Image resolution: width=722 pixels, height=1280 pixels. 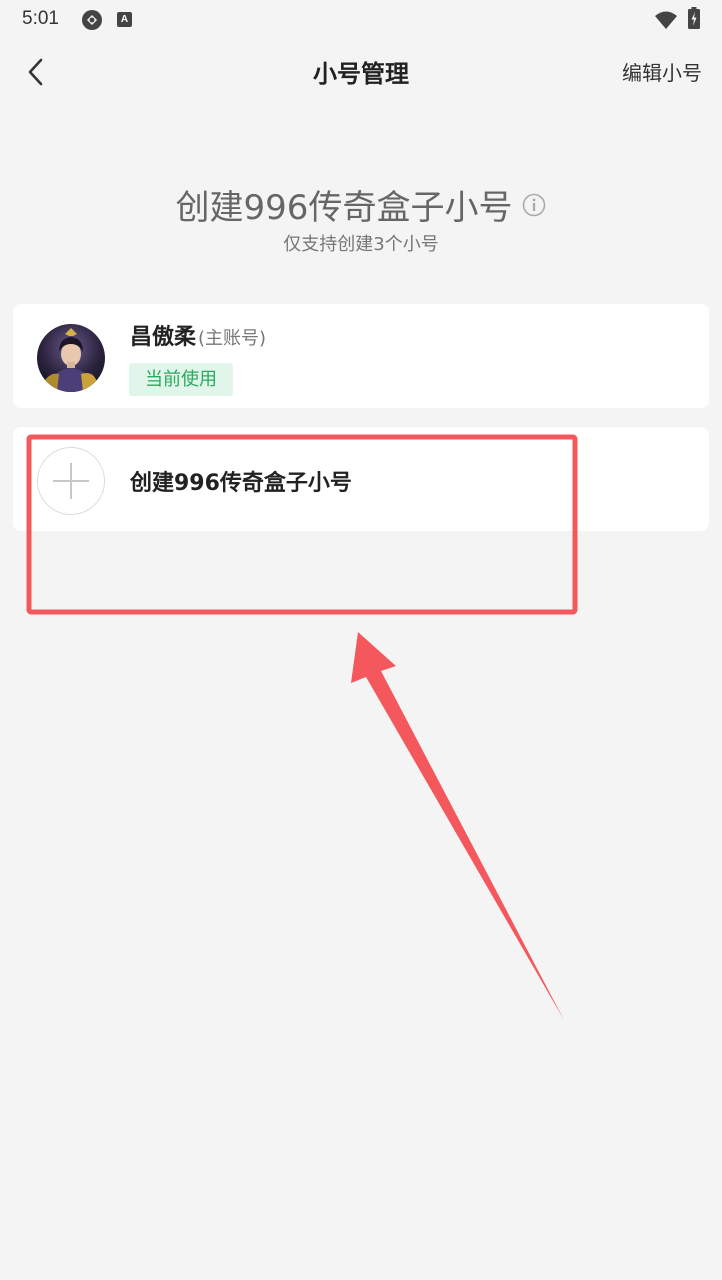 I want to click on create-sub-account-card: 创建996传奇盒子小号, so click(x=361, y=479).